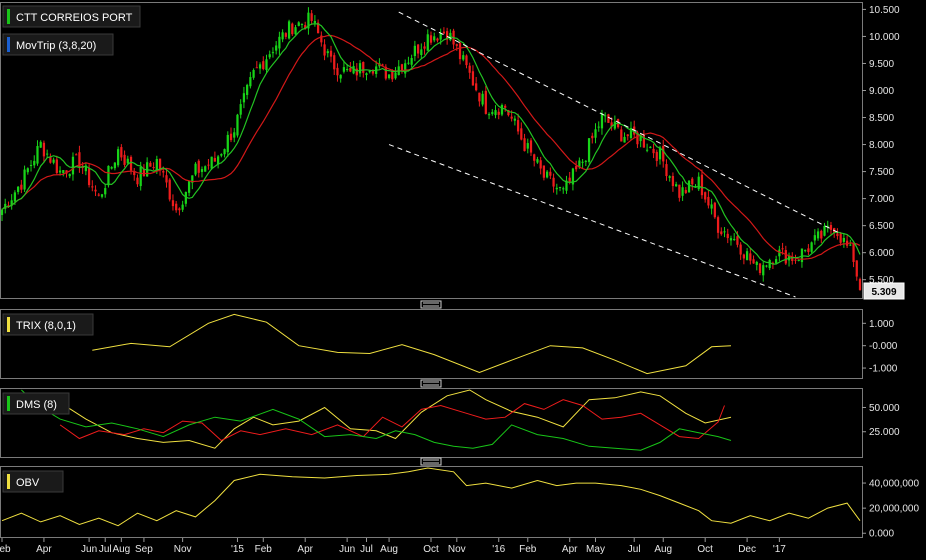 The width and height of the screenshot is (926, 560). I want to click on legend-item-trix: TRIX (8,0,1), so click(48, 324).